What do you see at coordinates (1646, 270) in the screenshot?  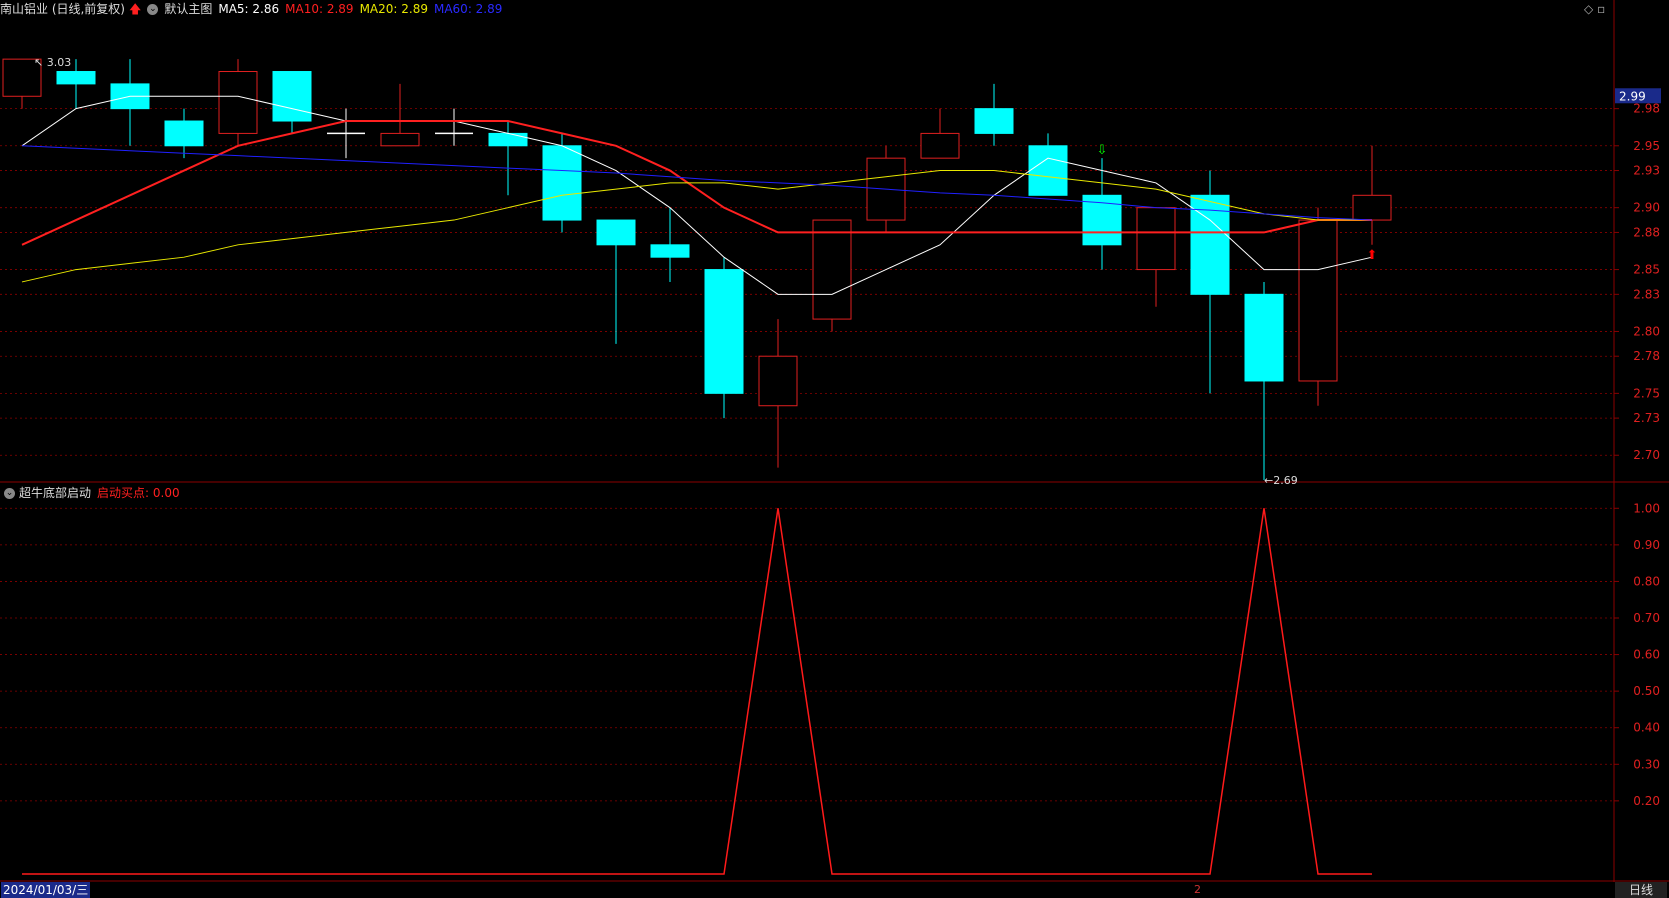 I see `price-tick-label: 2.85` at bounding box center [1646, 270].